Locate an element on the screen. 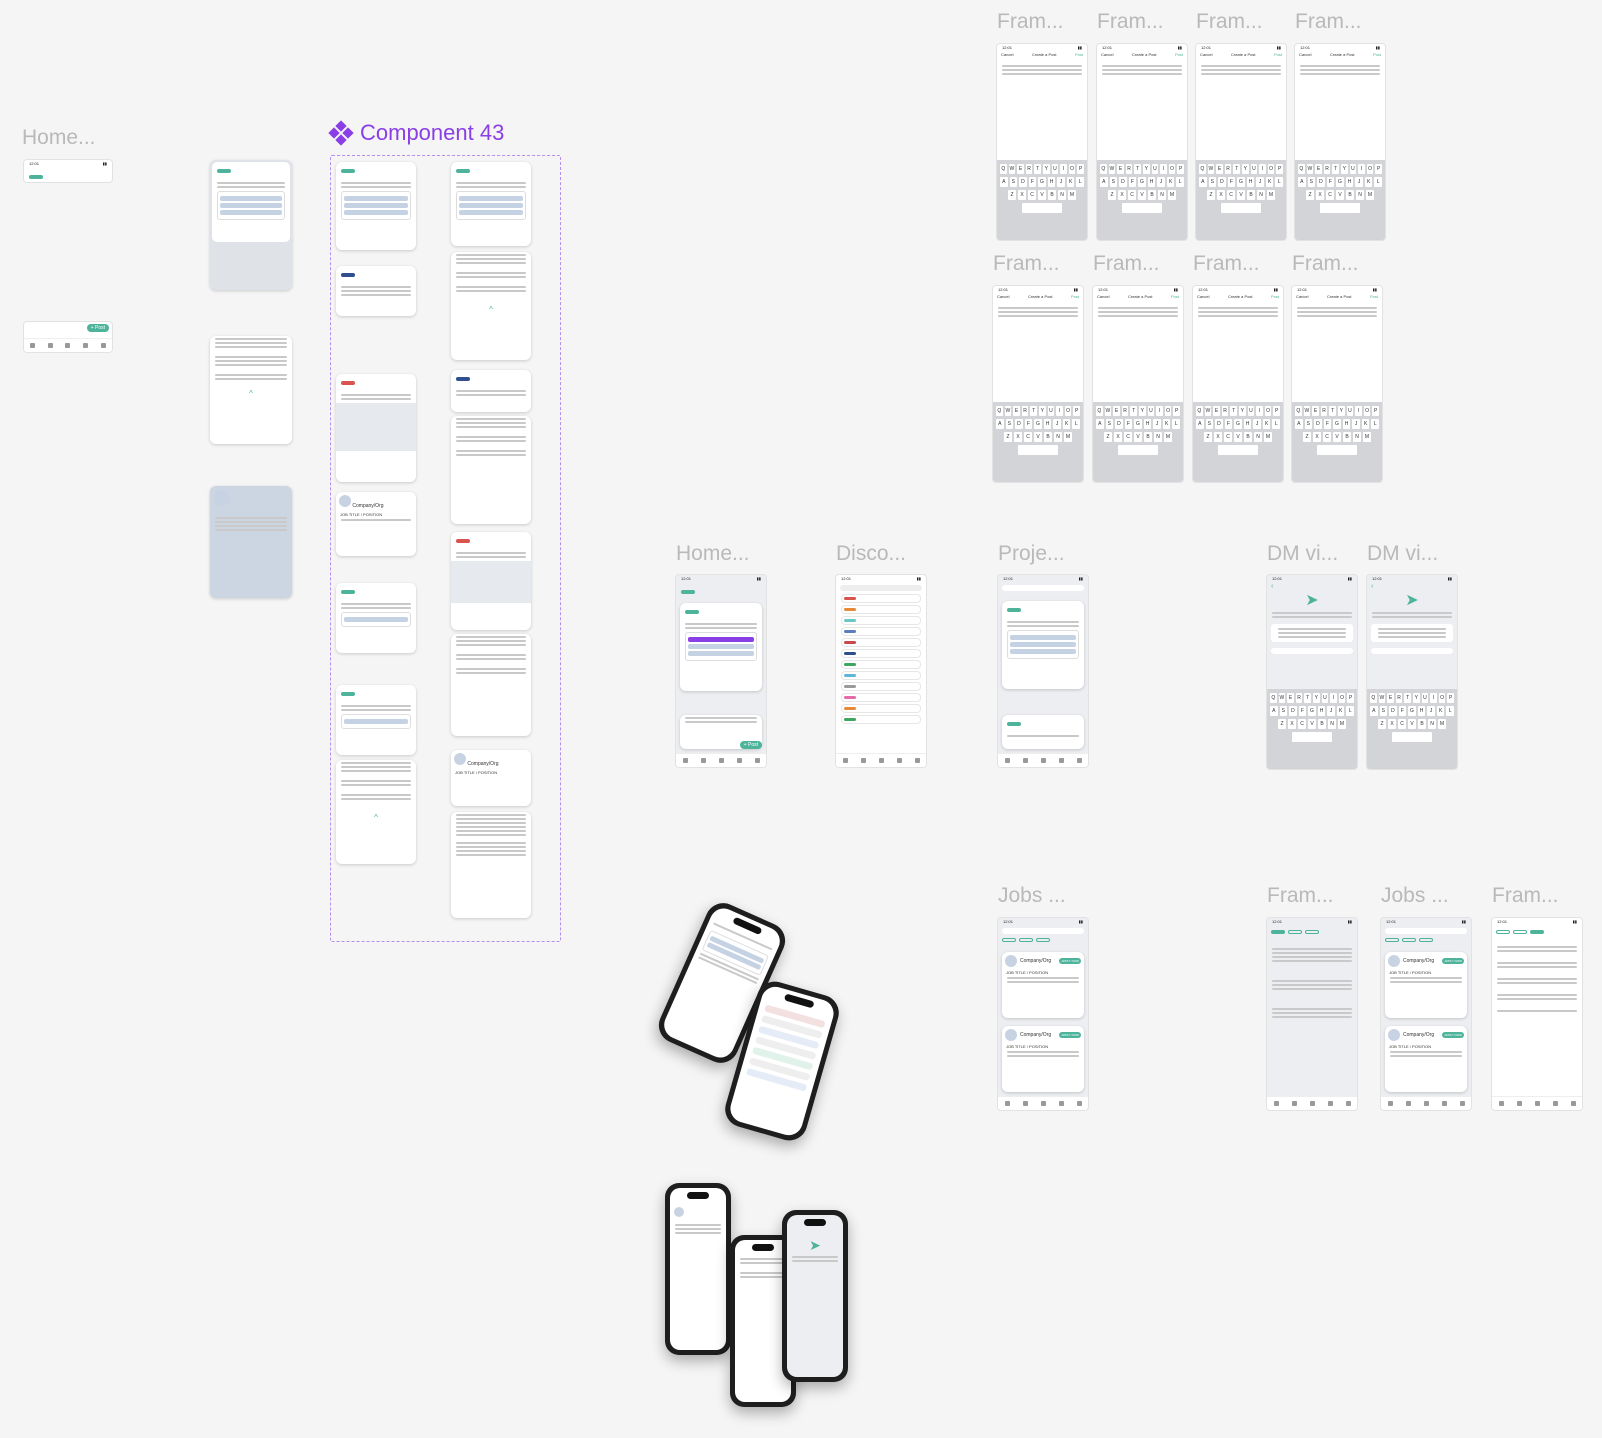 The width and height of the screenshot is (1602, 1438). dm-screen-2: 12:01 ▮▮ ‹ ➤ Q W E R T Y U I O P A S D F G H J K L Z X C V B N M is located at coordinates (1412, 672).